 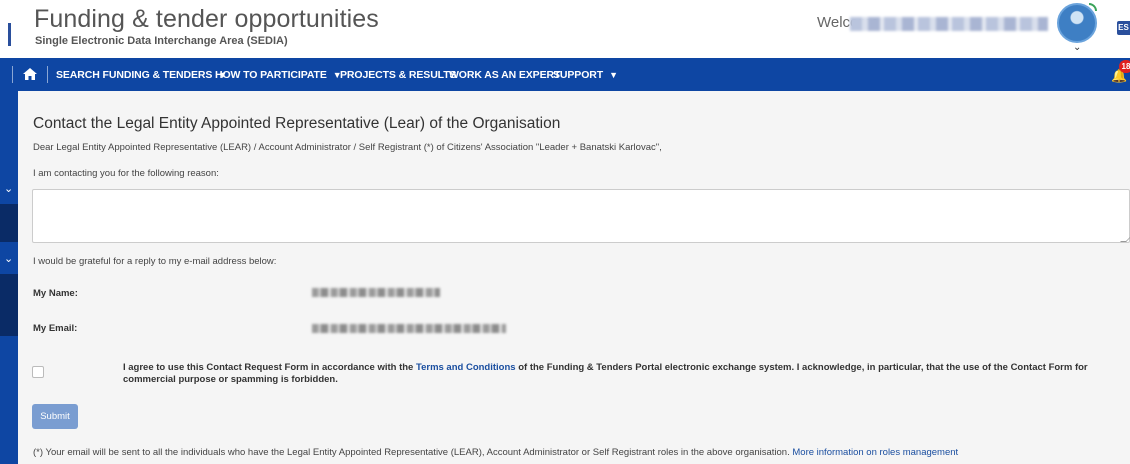 What do you see at coordinates (1093, 7) in the screenshot?
I see `online-status-icon` at bounding box center [1093, 7].